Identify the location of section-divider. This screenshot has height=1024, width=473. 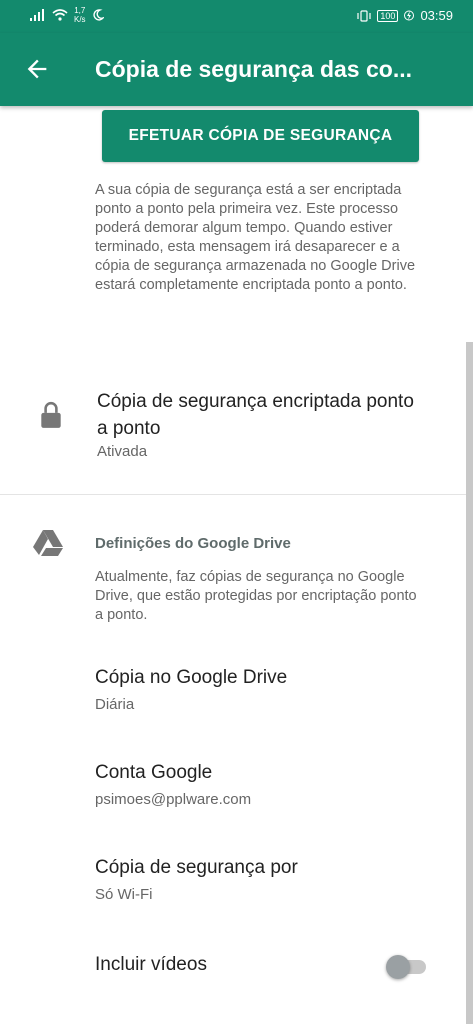
(236, 494).